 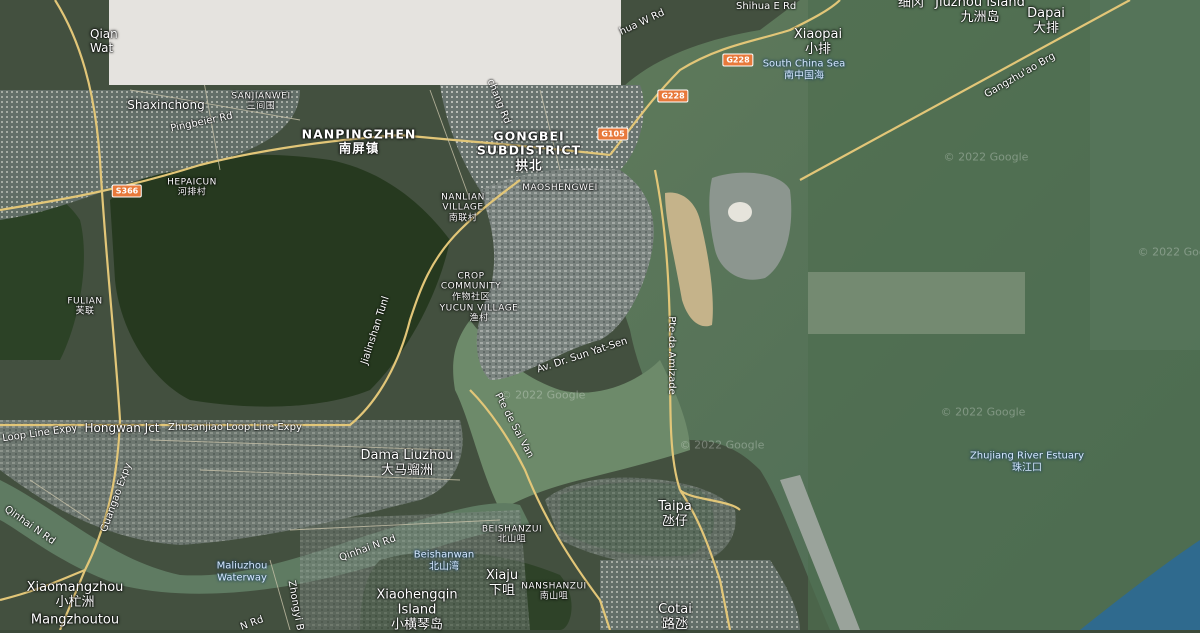 I want to click on place-sanjianwei: SANJIANWEI 三间围, so click(x=260, y=102).